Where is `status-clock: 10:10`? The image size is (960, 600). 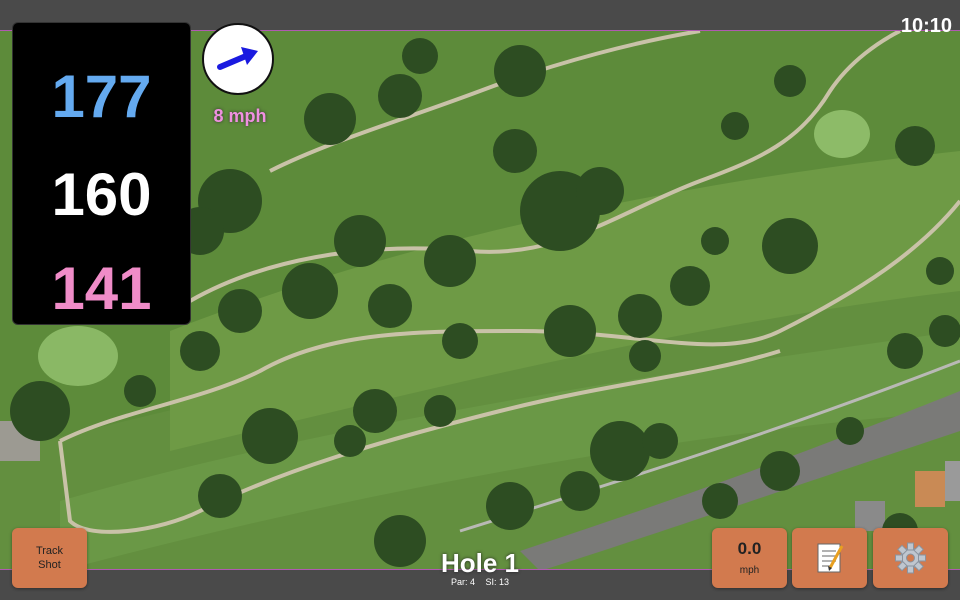 status-clock: 10:10 is located at coordinates (926, 26).